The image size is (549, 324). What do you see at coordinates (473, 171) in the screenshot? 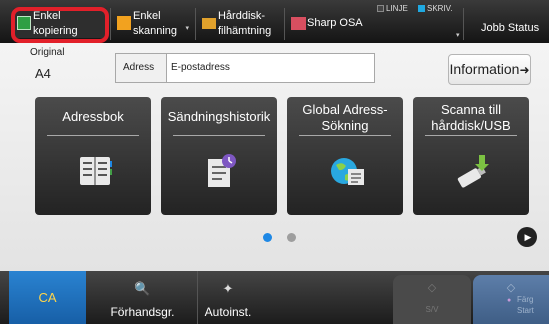
I see `usb-drive-icon` at bounding box center [473, 171].